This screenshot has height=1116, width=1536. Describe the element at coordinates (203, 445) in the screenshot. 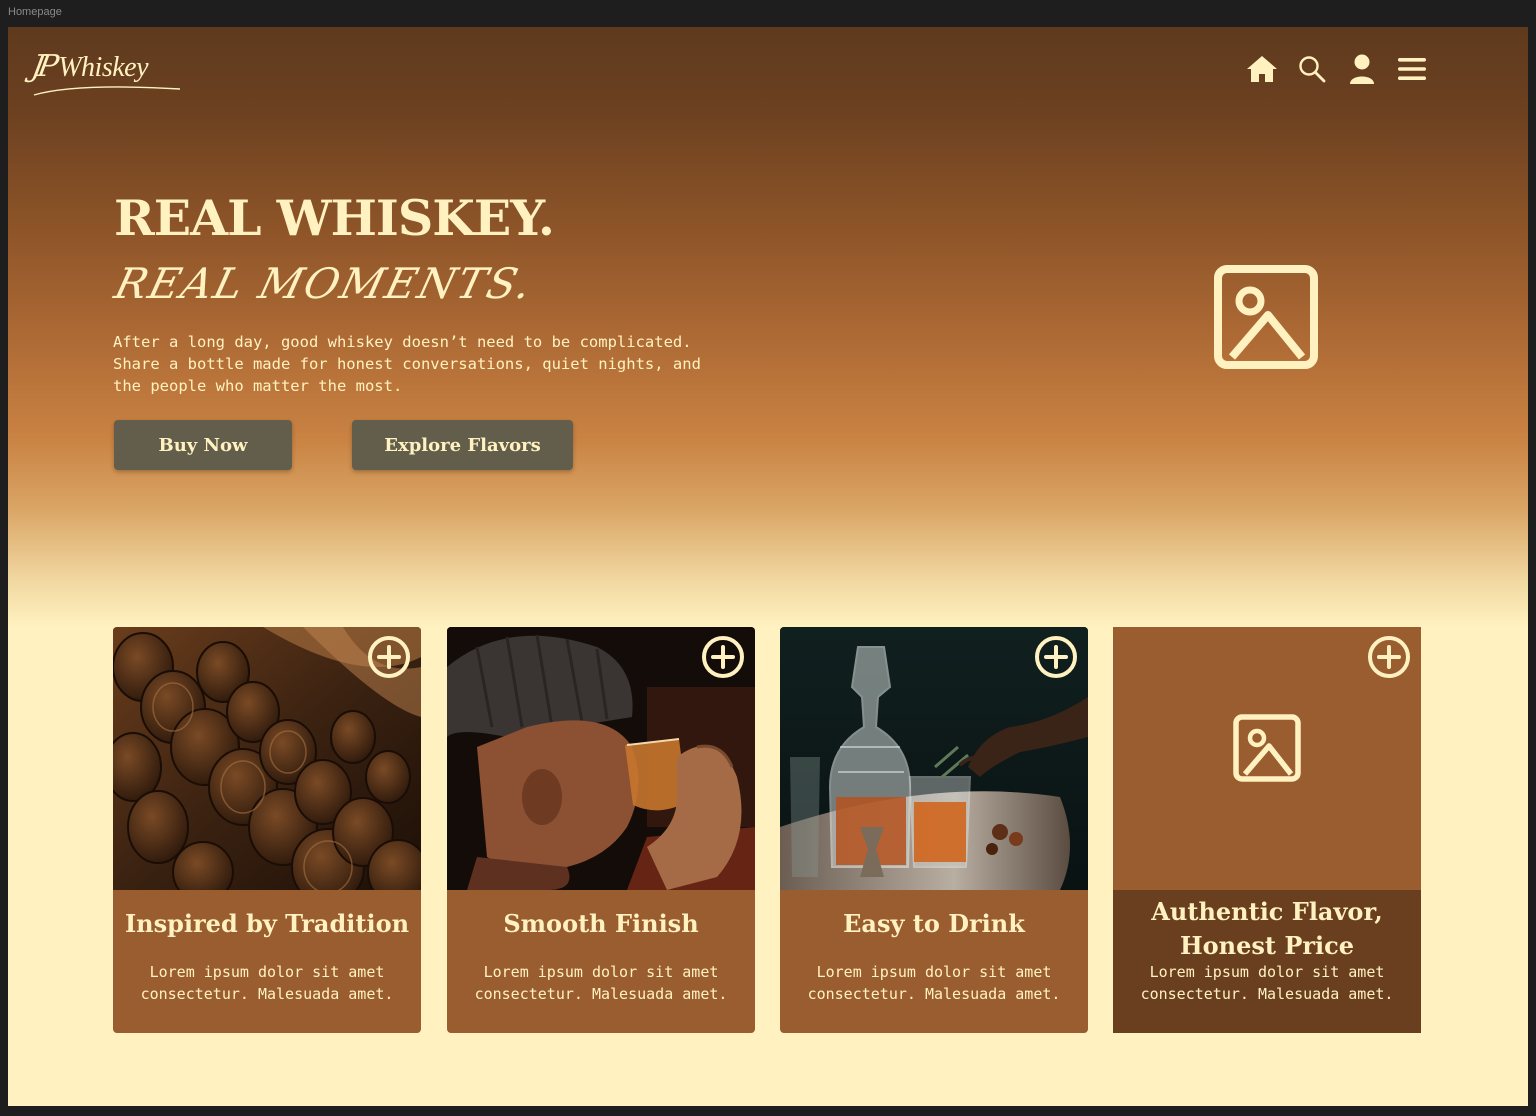

I see `buy-now-button: Buy Now` at that location.